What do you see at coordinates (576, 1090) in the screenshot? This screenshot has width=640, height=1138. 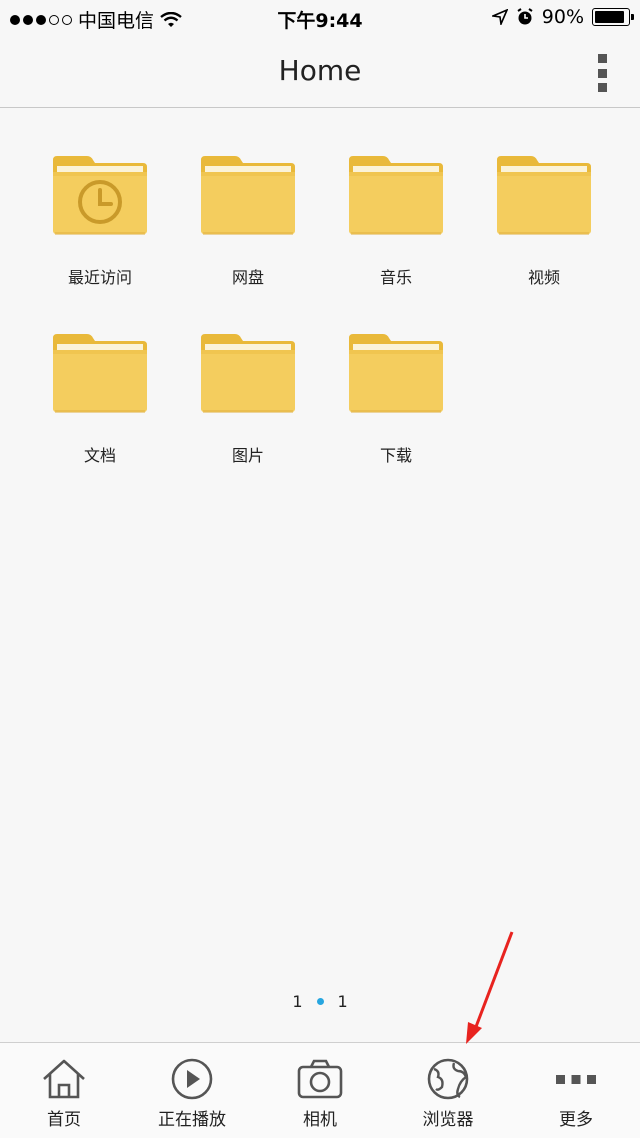 I see `tab-more: 更多` at bounding box center [576, 1090].